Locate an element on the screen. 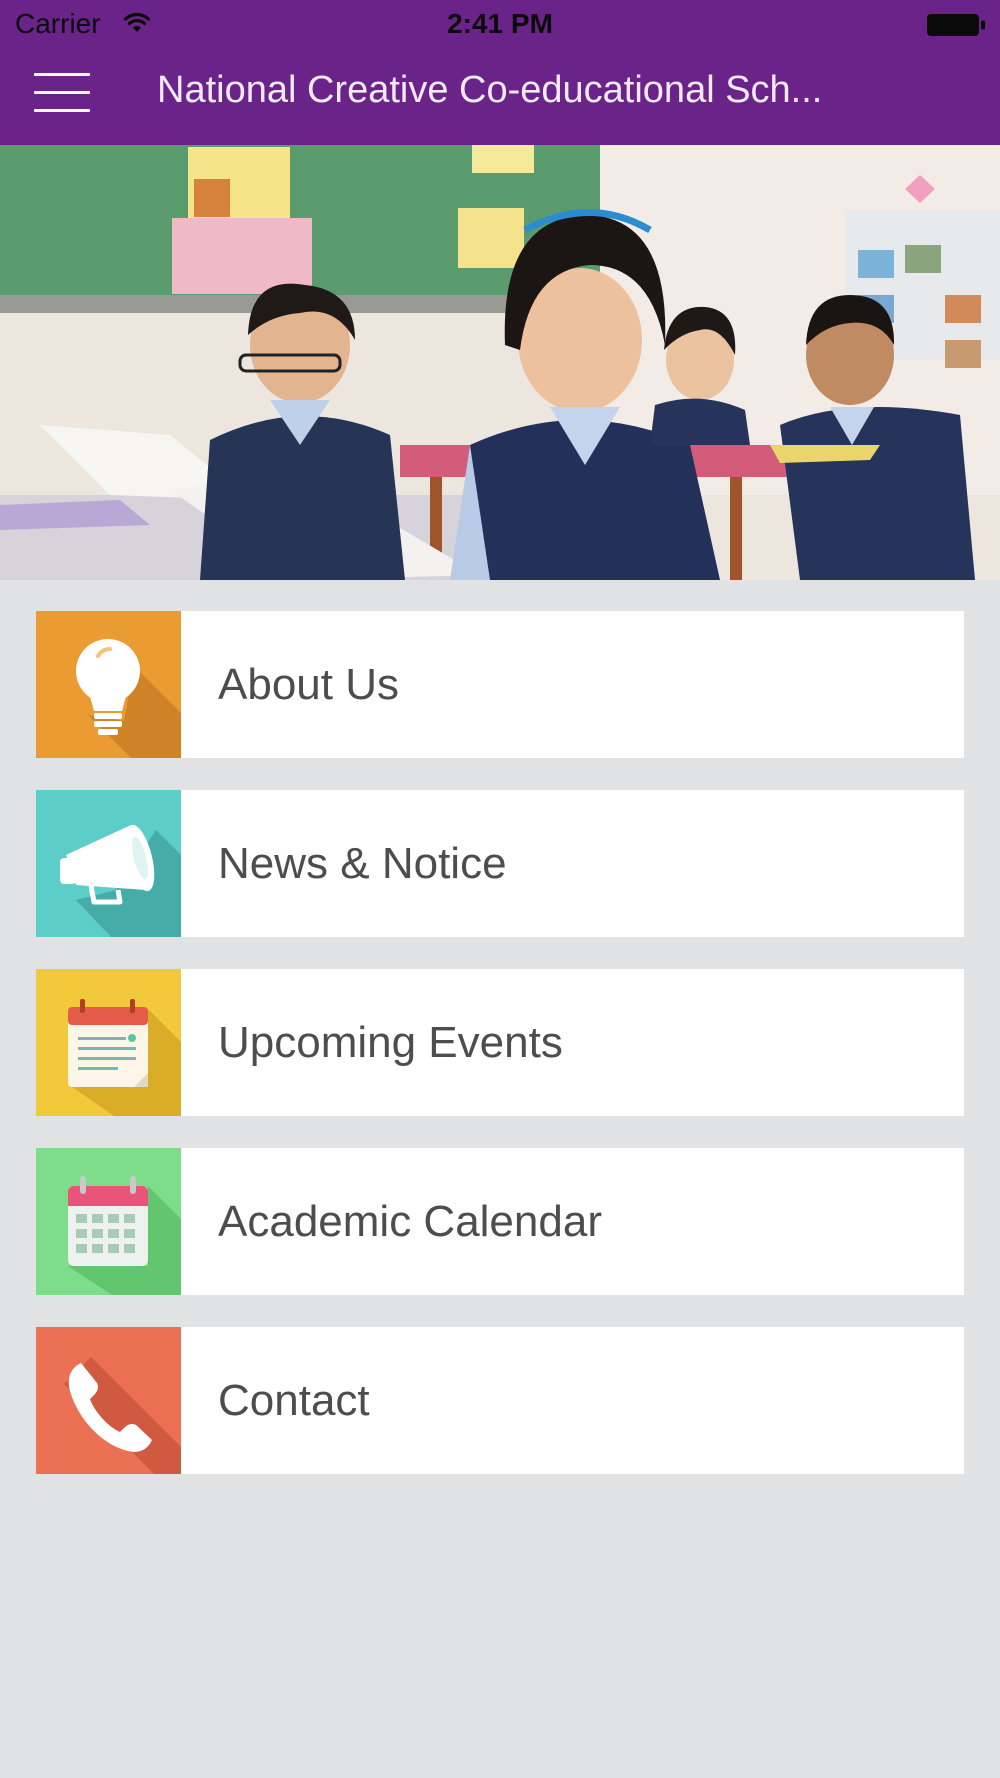 The height and width of the screenshot is (1778, 1000). status-bar: Carrier 2:41 PM is located at coordinates (500, 25).